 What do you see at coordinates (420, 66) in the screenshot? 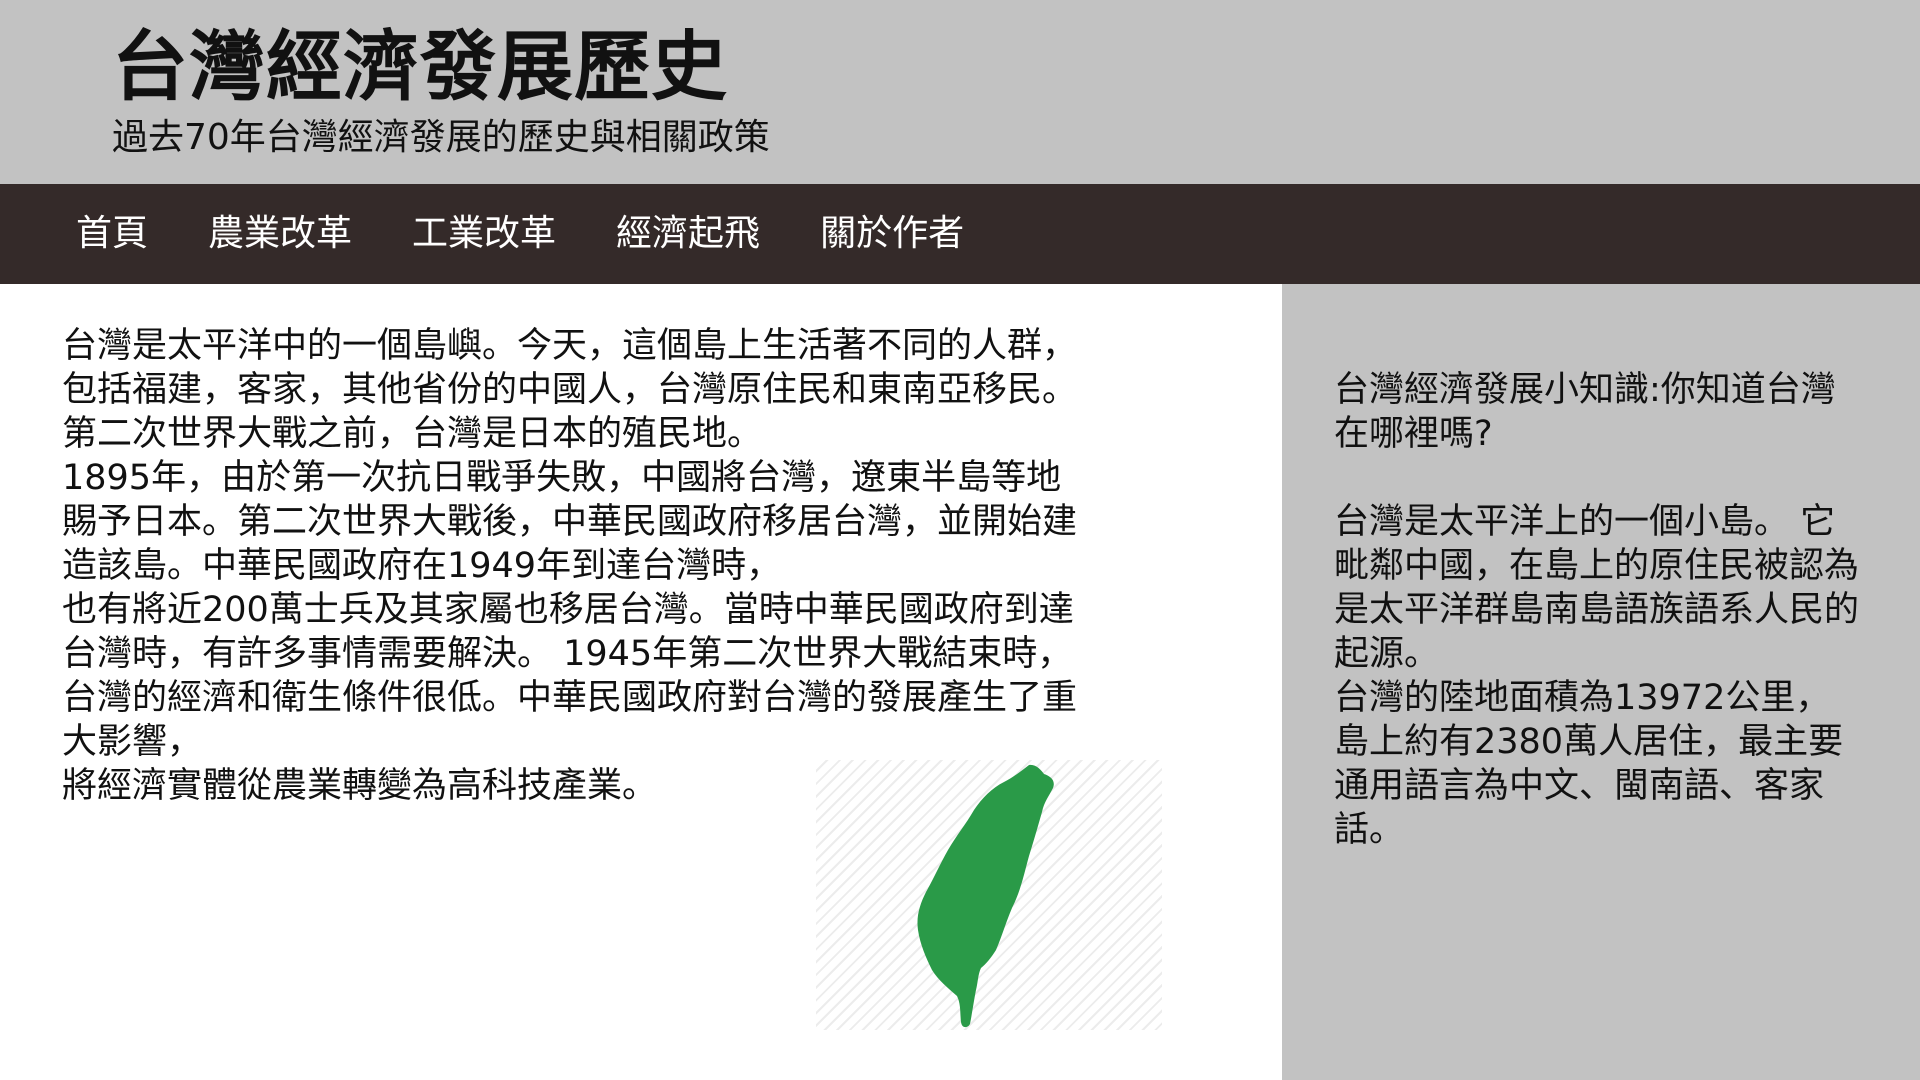
I see `site-title: 台灣經濟發展歷史` at bounding box center [420, 66].